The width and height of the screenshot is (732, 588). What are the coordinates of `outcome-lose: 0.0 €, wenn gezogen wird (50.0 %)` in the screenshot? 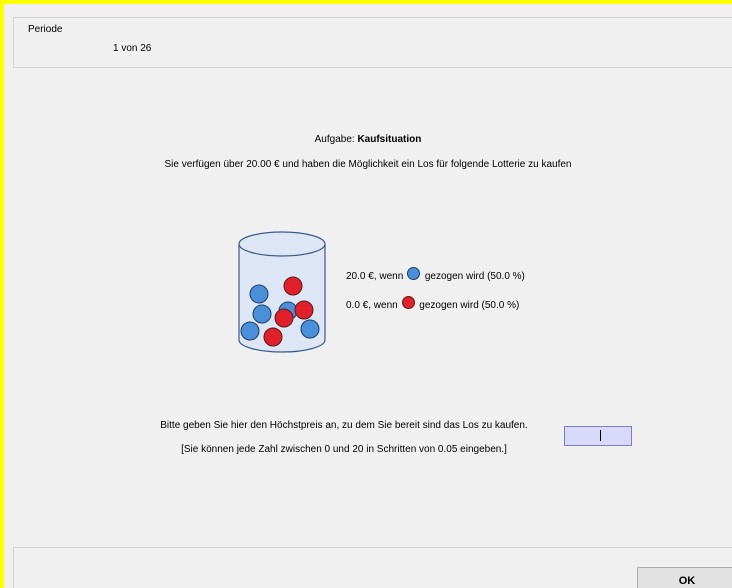 It's located at (433, 303).